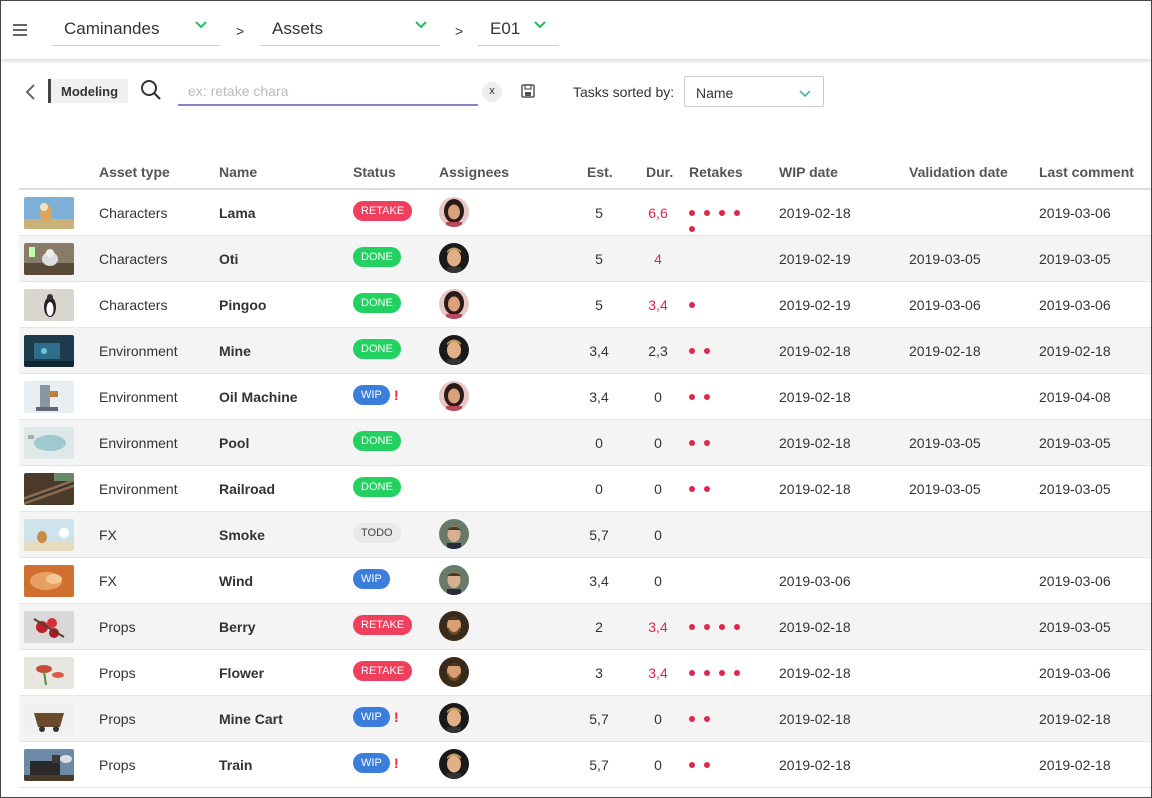  Describe the element at coordinates (88, 91) in the screenshot. I see `task-type-label: Modeling` at that location.